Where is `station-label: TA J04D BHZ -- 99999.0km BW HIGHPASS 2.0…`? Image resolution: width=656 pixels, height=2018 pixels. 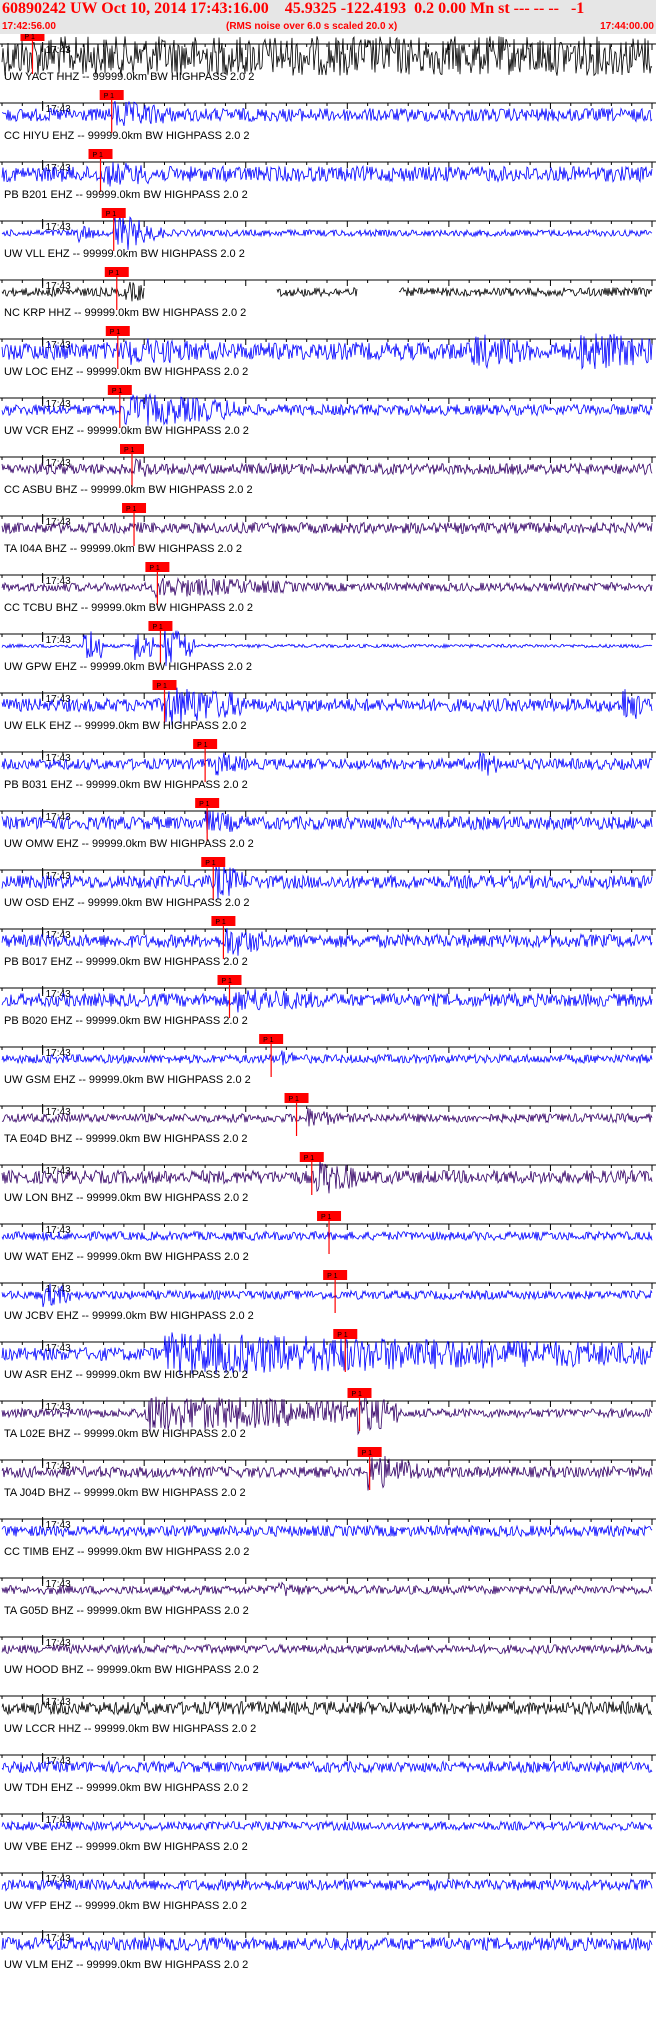 station-label: TA J04D BHZ -- 99999.0km BW HIGHPASS 2.0… is located at coordinates (125, 1493).